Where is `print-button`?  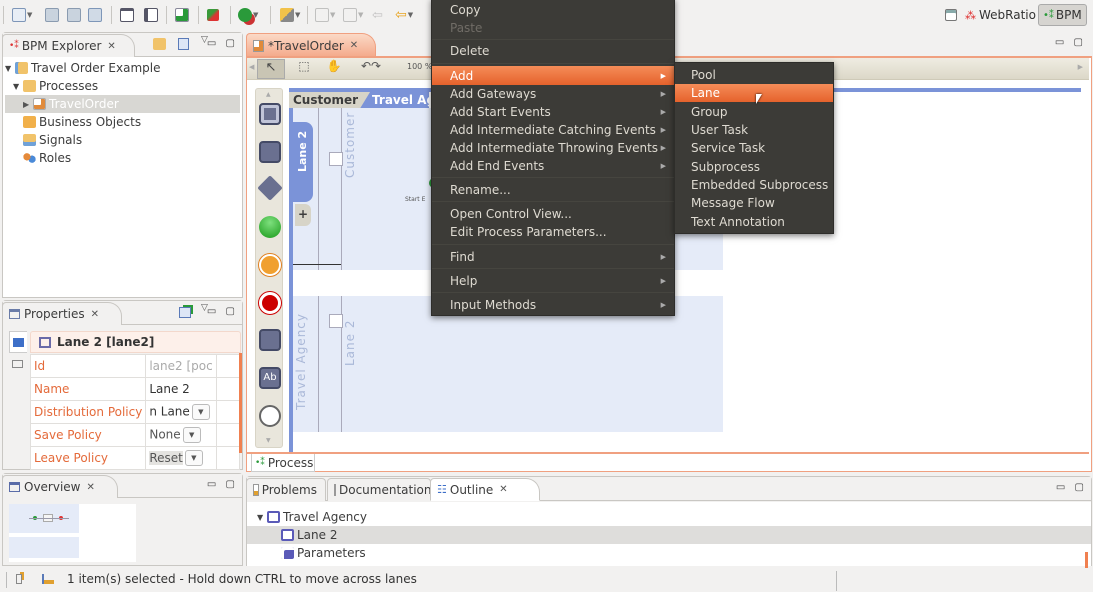 print-button is located at coordinates (95, 15).